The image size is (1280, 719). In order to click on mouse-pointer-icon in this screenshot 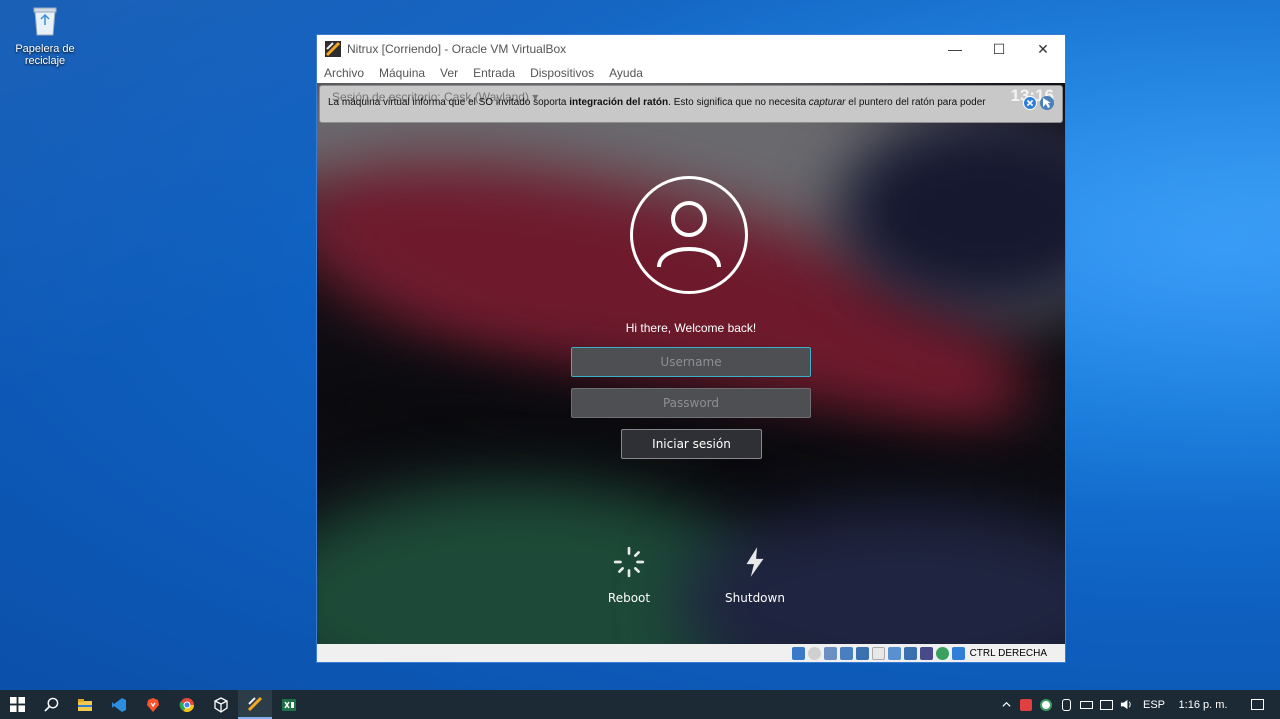, I will do `click(1047, 103)`.